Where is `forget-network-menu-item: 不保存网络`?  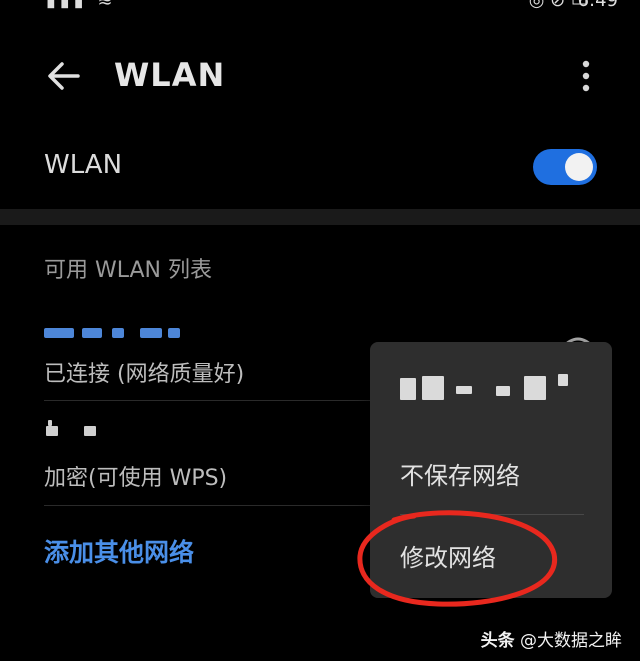 forget-network-menu-item: 不保存网络 is located at coordinates (460, 473).